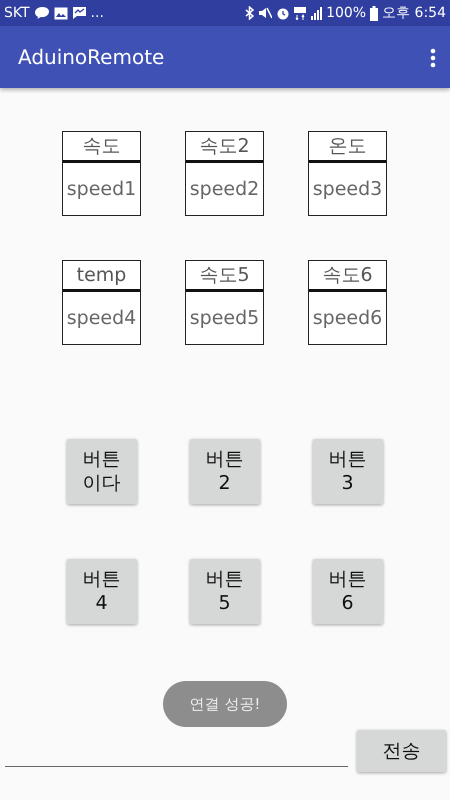  I want to click on action-button: 버튼 6, so click(347, 591).